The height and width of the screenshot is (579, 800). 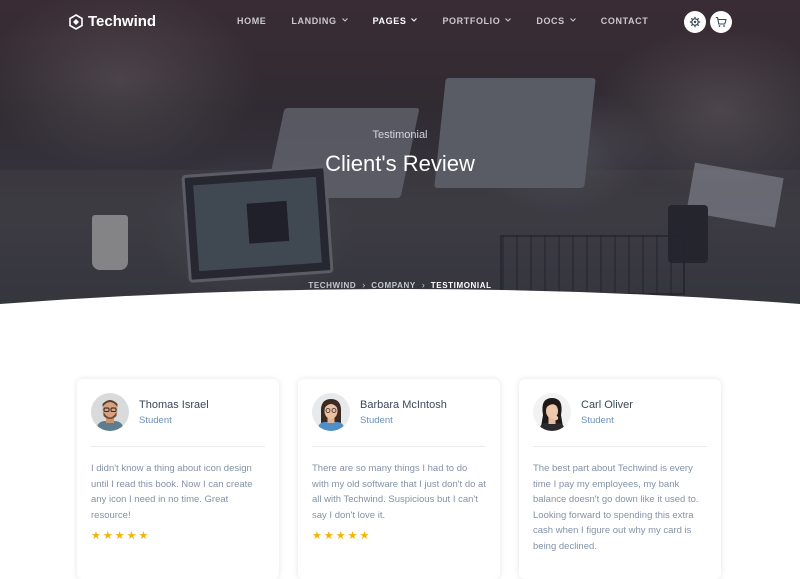 I want to click on nav-label: HOME, so click(x=252, y=21).